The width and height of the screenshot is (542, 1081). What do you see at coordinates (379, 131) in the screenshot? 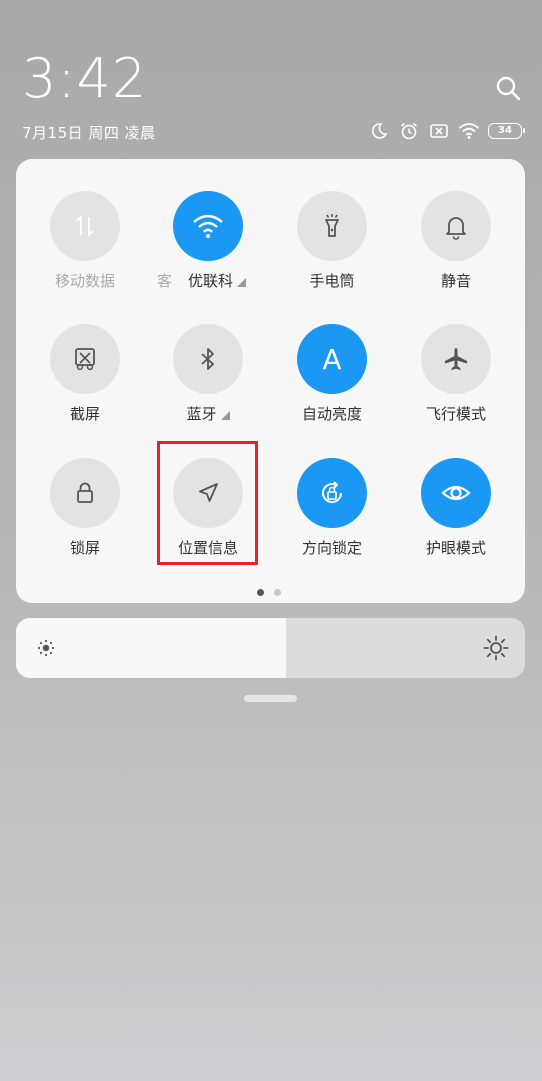
I see `moon-icon` at bounding box center [379, 131].